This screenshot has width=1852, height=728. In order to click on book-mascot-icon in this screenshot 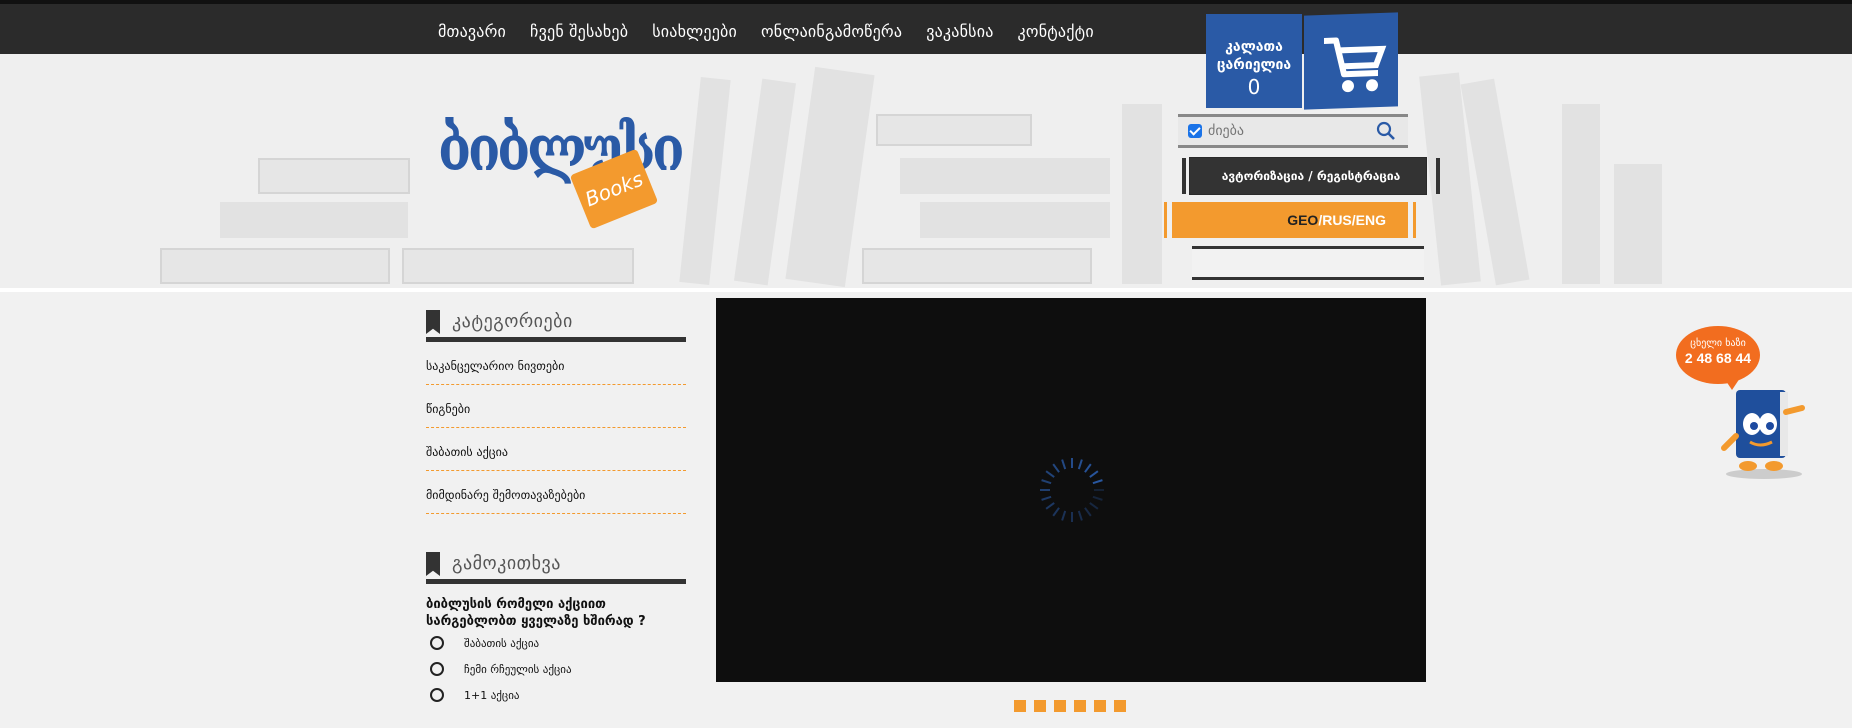, I will do `click(1764, 432)`.